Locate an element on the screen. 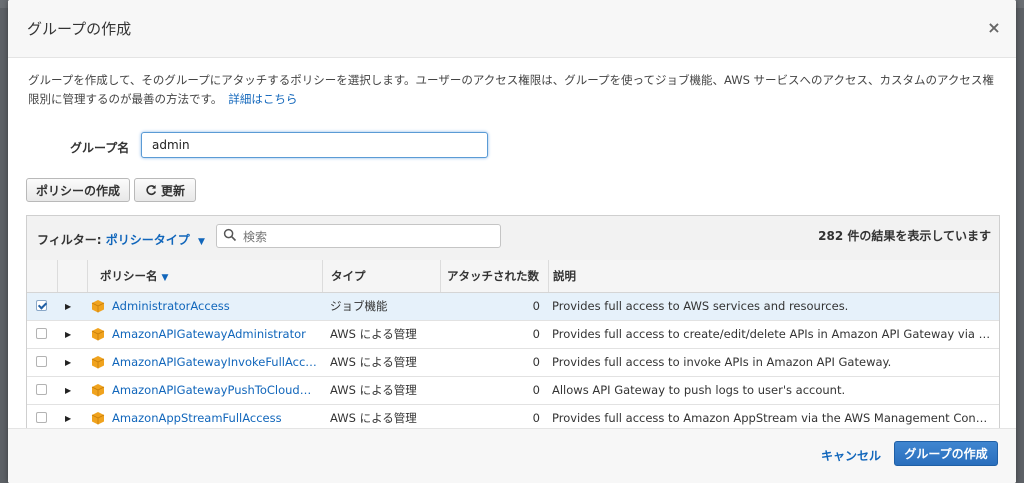  create-group-button: グループの作成 is located at coordinates (946, 453).